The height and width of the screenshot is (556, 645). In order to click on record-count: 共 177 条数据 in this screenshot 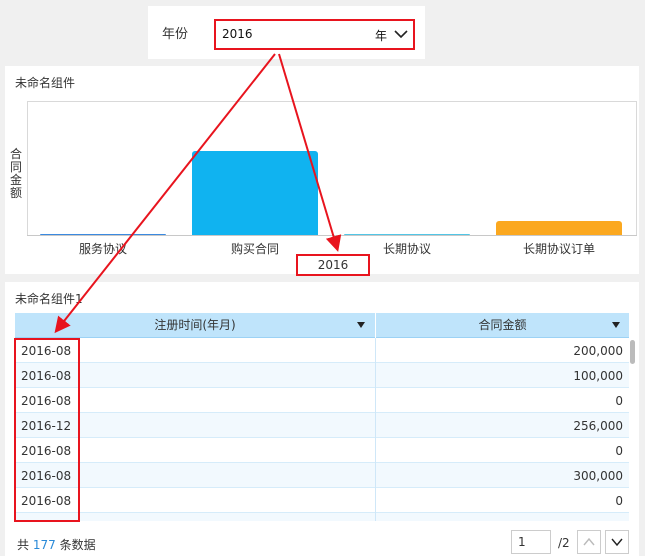, I will do `click(56, 544)`.